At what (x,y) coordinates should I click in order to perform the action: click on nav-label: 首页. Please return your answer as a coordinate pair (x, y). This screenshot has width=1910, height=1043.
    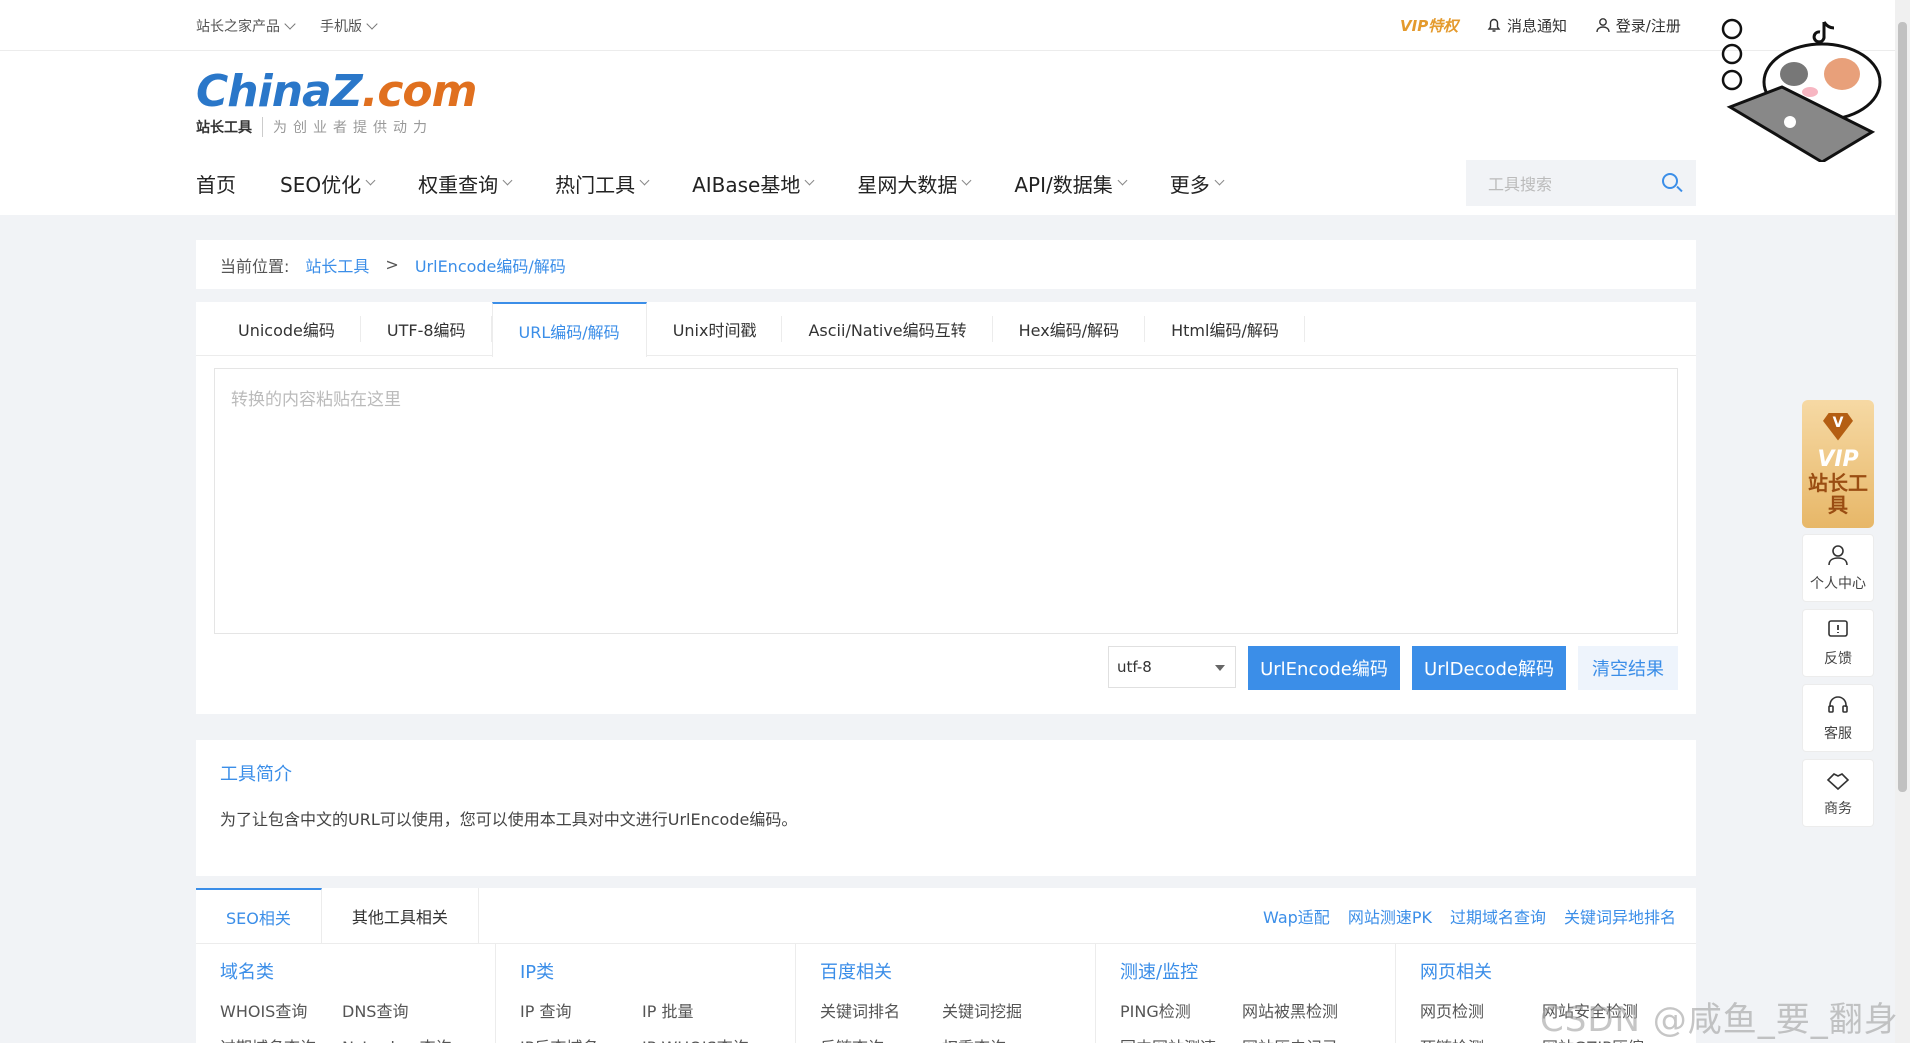
    Looking at the image, I should click on (216, 185).